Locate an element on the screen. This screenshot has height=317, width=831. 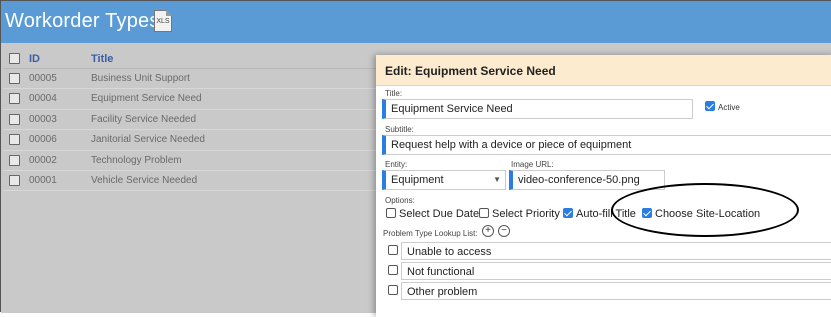
entity-selected-value: Equipment is located at coordinates (417, 180).